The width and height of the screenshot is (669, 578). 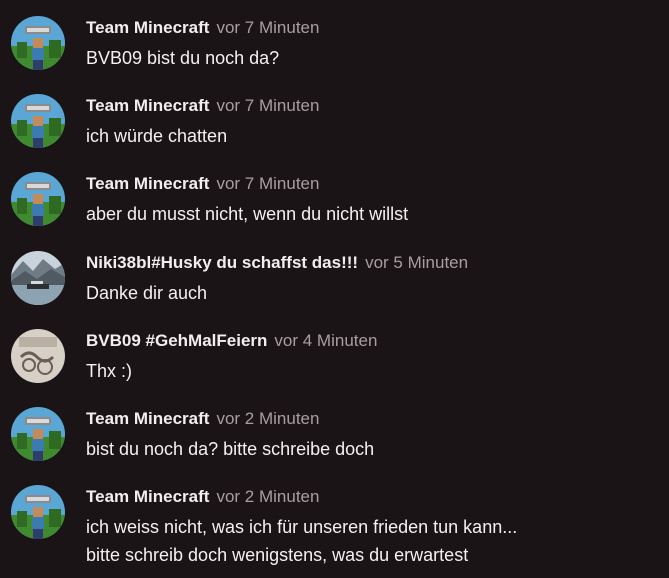 What do you see at coordinates (176, 340) in the screenshot?
I see `author-name: BVB09 #GehMalFeiern` at bounding box center [176, 340].